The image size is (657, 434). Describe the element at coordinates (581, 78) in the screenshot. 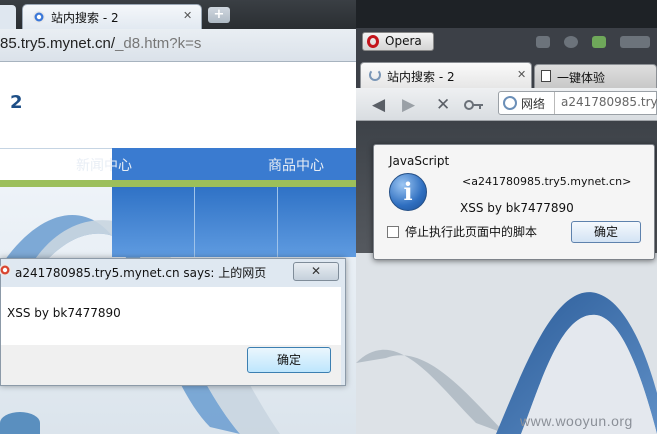

I see `opera-tab-title: 一键体验` at that location.